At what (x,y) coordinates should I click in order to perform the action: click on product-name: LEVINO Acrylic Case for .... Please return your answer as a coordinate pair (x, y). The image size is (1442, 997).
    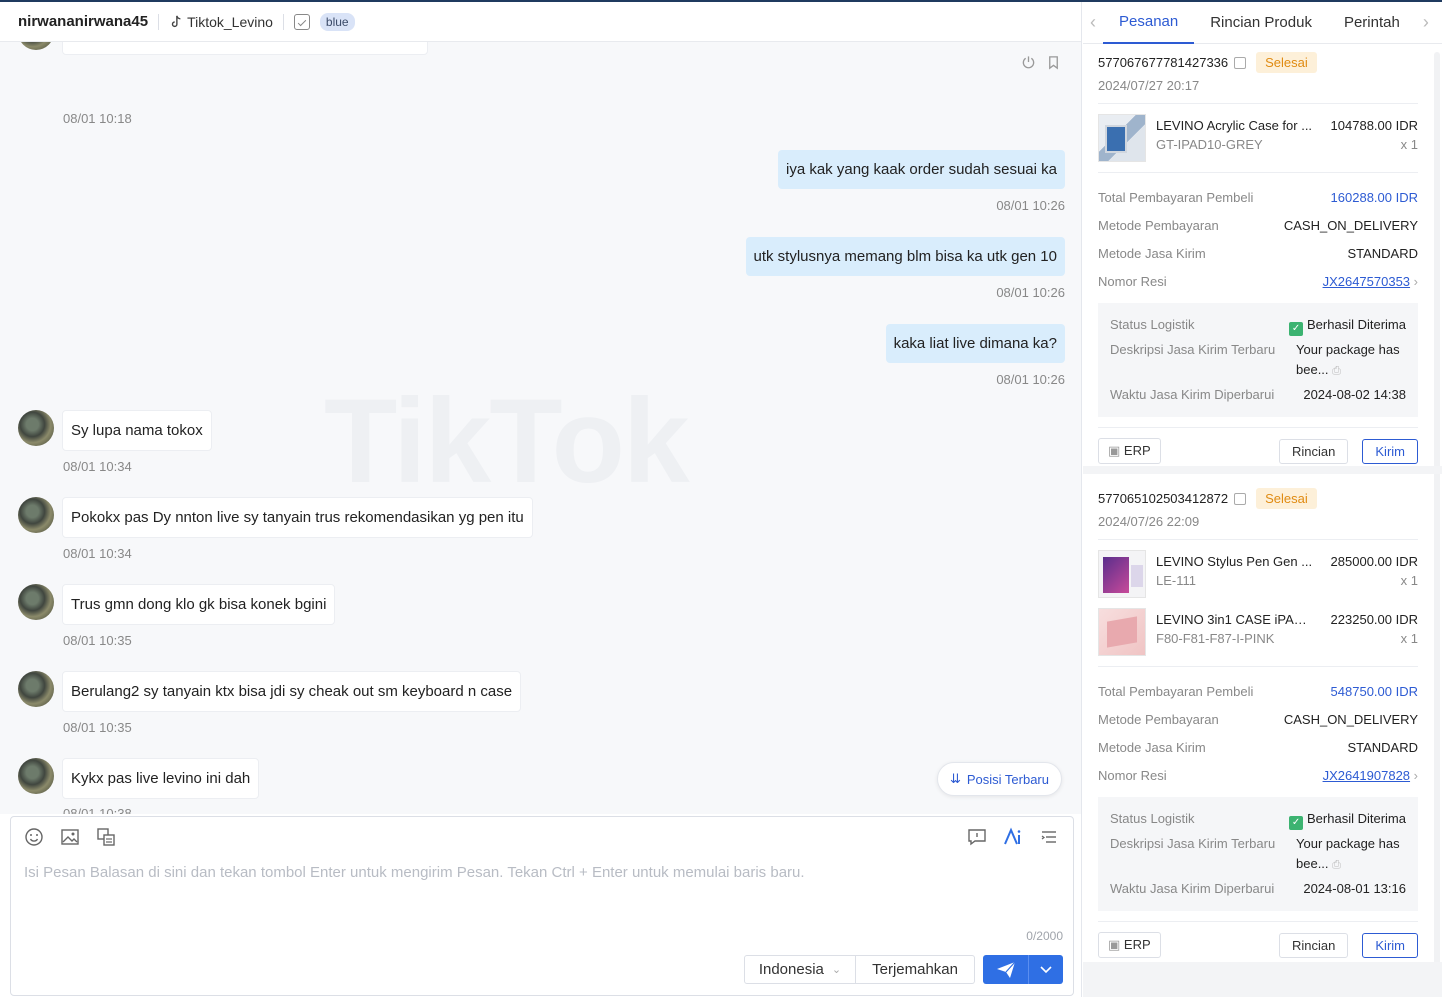
    Looking at the image, I should click on (1234, 125).